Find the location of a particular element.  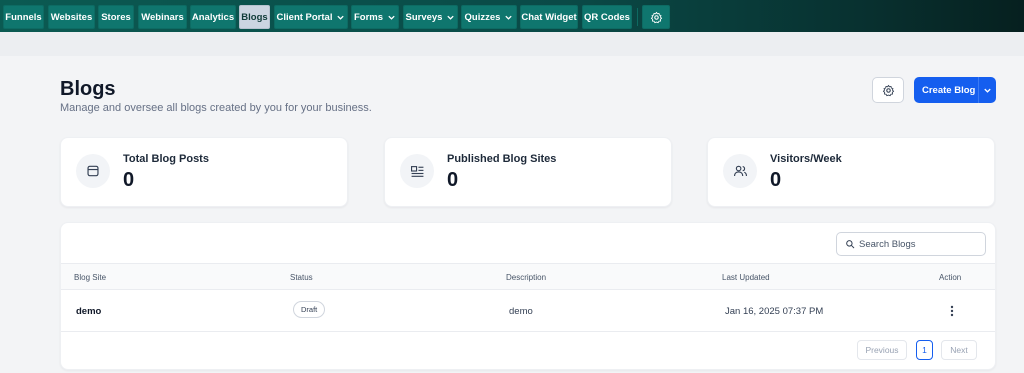

tab-label: Stores is located at coordinates (116, 17).